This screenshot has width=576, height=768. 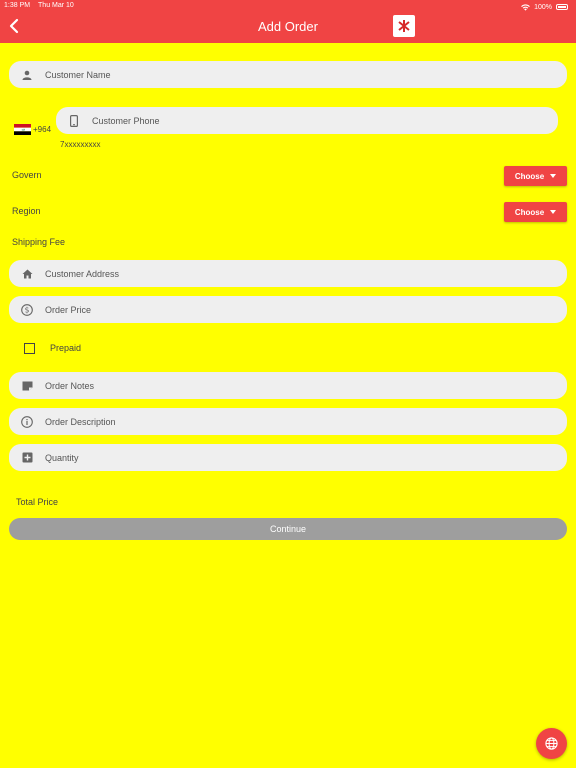 I want to click on region-choose-label: Choose, so click(x=529, y=212).